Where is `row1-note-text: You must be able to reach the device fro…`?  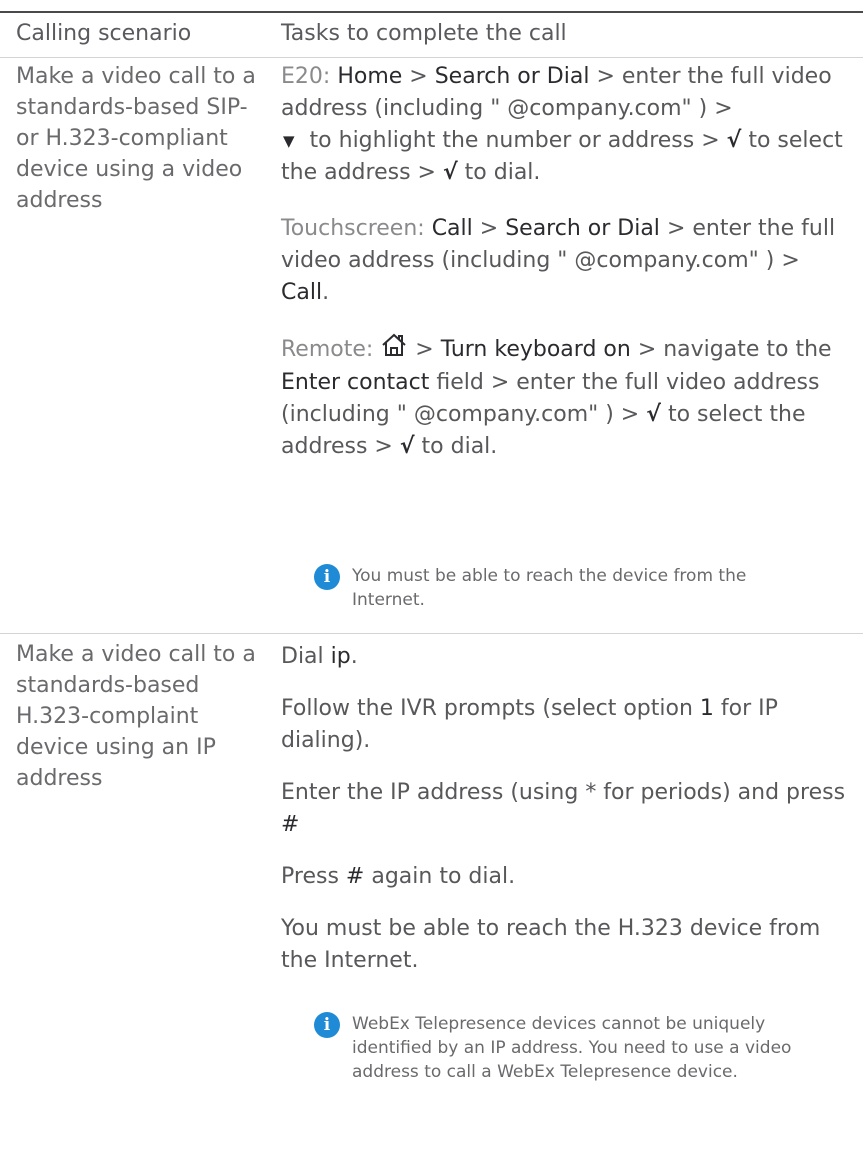 row1-note-text: You must be able to reach the device fro… is located at coordinates (549, 588).